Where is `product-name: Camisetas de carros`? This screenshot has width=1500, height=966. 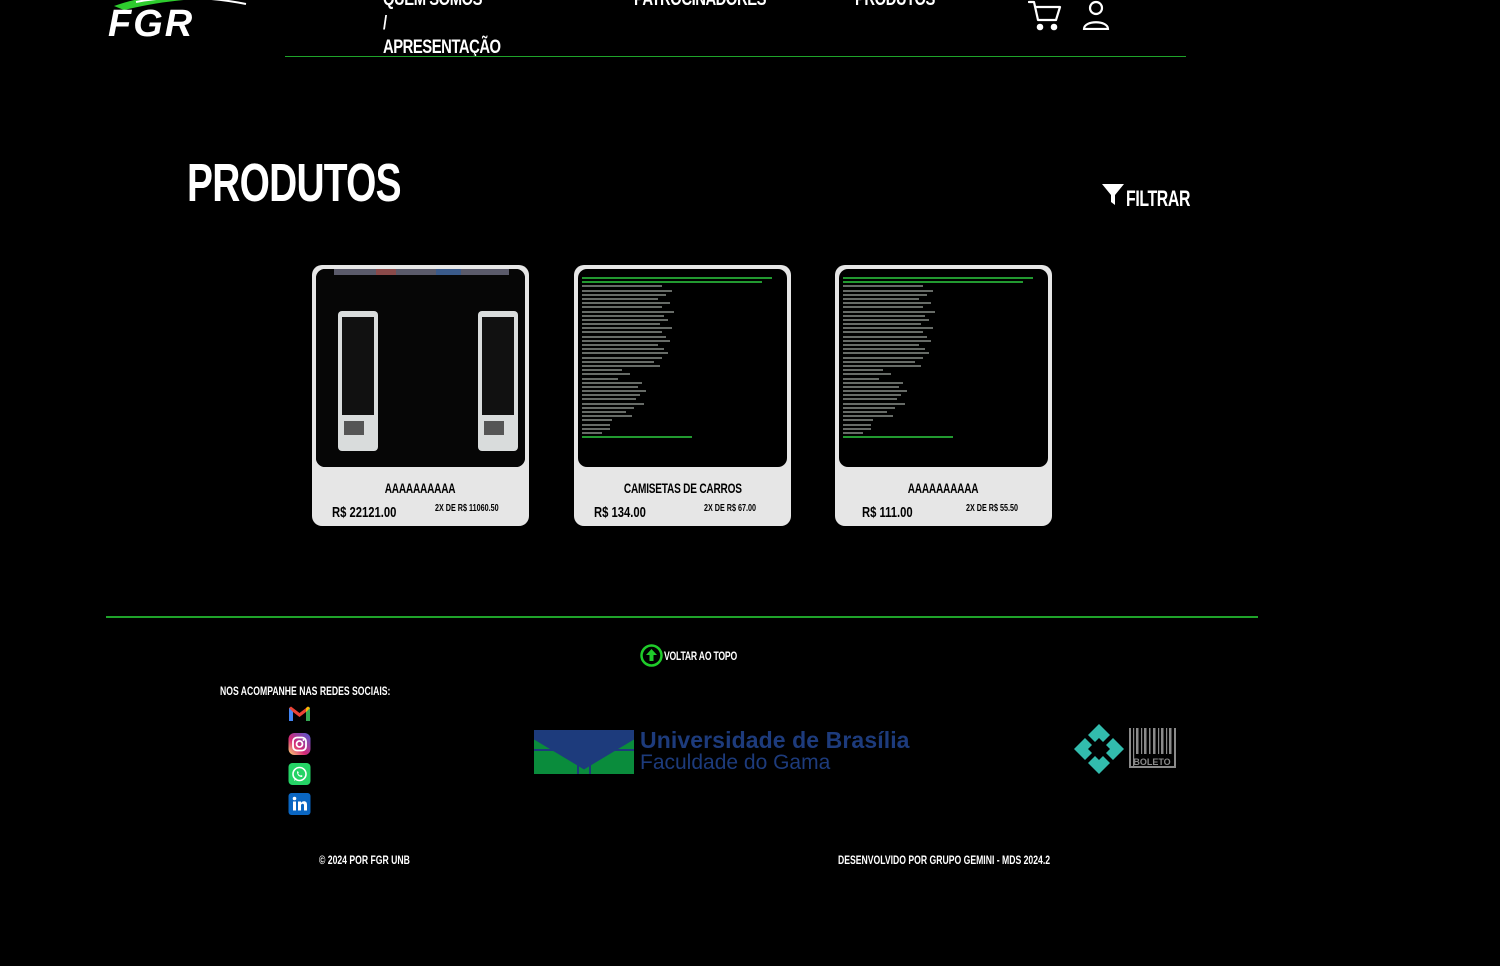
product-name: Camisetas de carros is located at coordinates (682, 488).